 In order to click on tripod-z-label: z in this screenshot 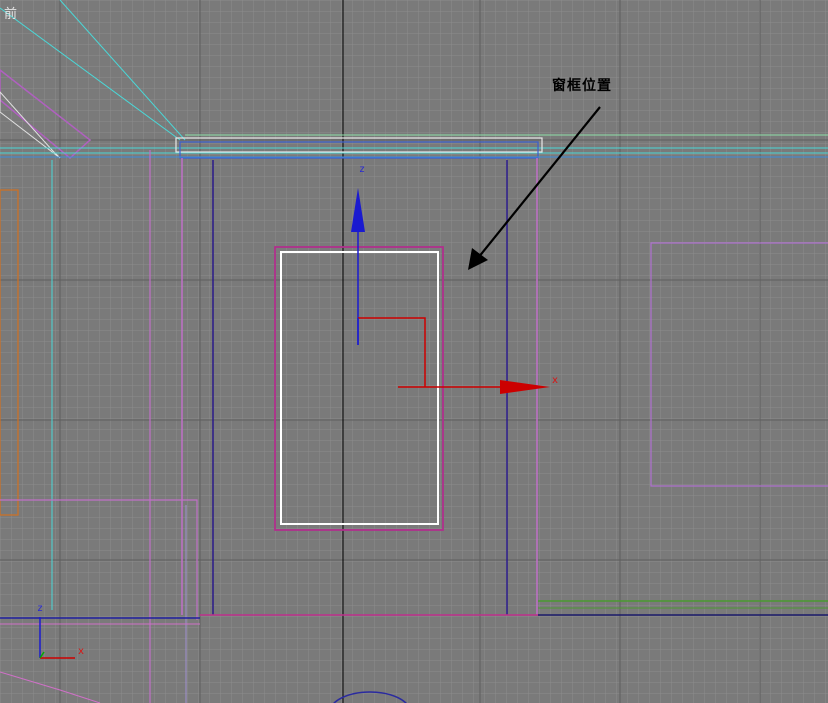, I will do `click(40, 608)`.